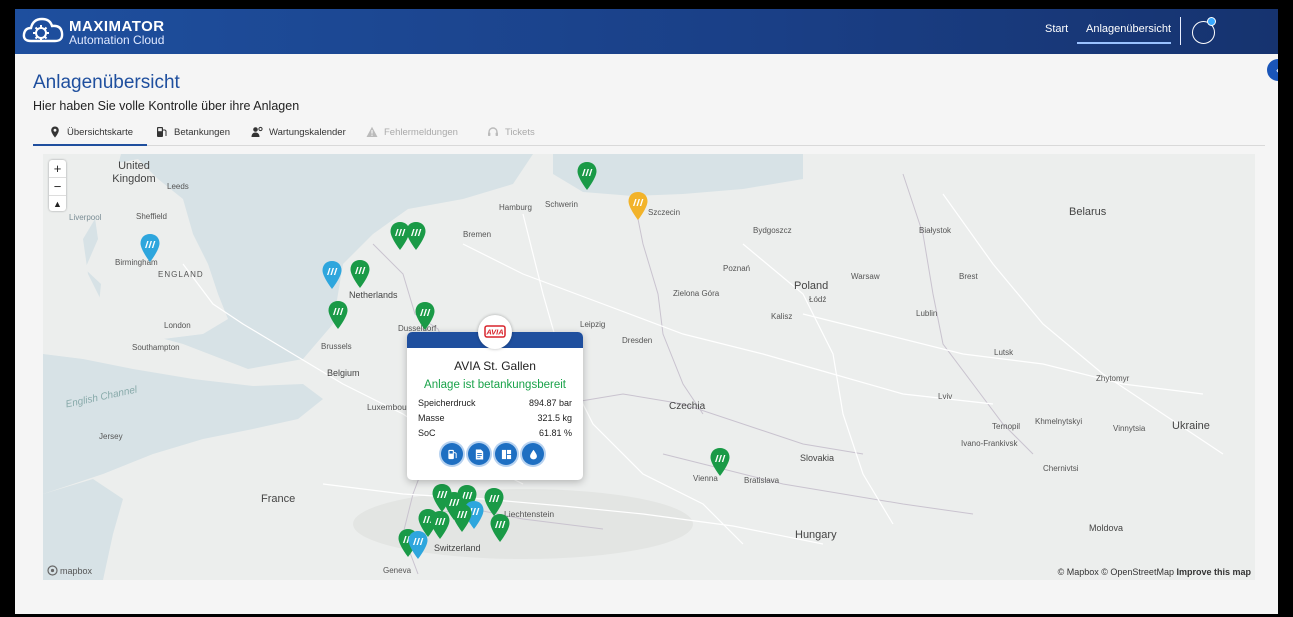 This screenshot has height=617, width=1293. What do you see at coordinates (529, 514) in the screenshot?
I see `map-label-liechtenstein: Liechtenstein` at bounding box center [529, 514].